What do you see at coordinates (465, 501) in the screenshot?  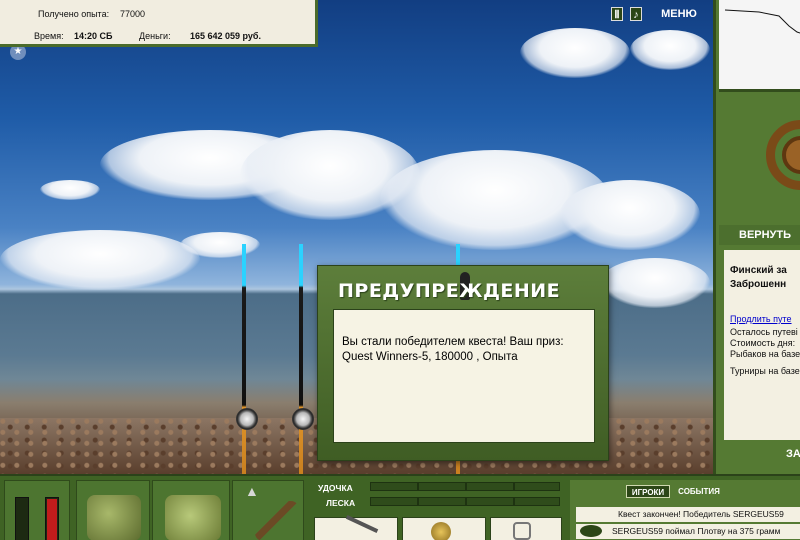 I see `line-bar` at bounding box center [465, 501].